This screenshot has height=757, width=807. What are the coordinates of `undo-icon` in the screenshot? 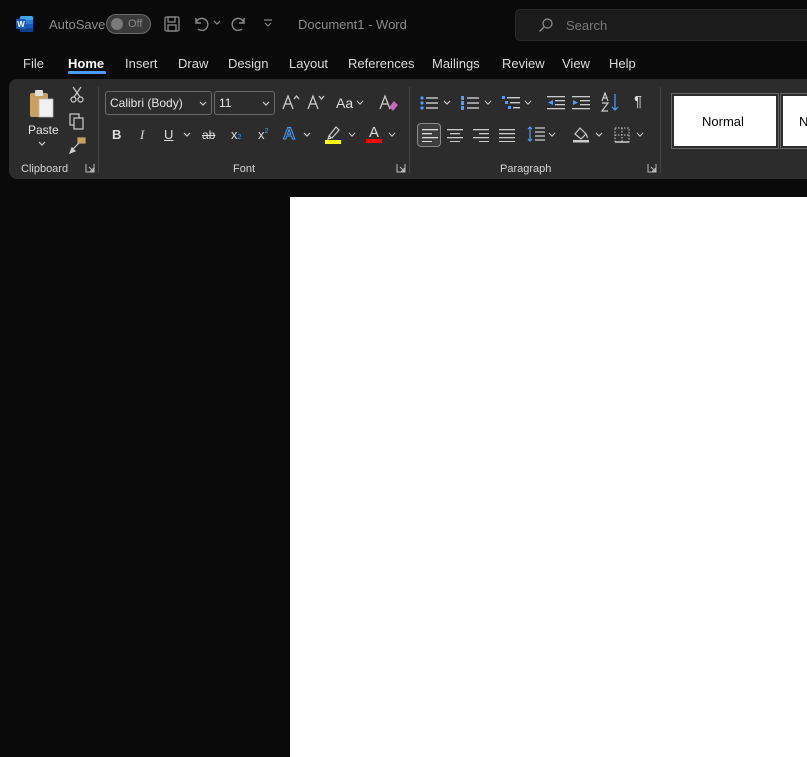 It's located at (201, 24).